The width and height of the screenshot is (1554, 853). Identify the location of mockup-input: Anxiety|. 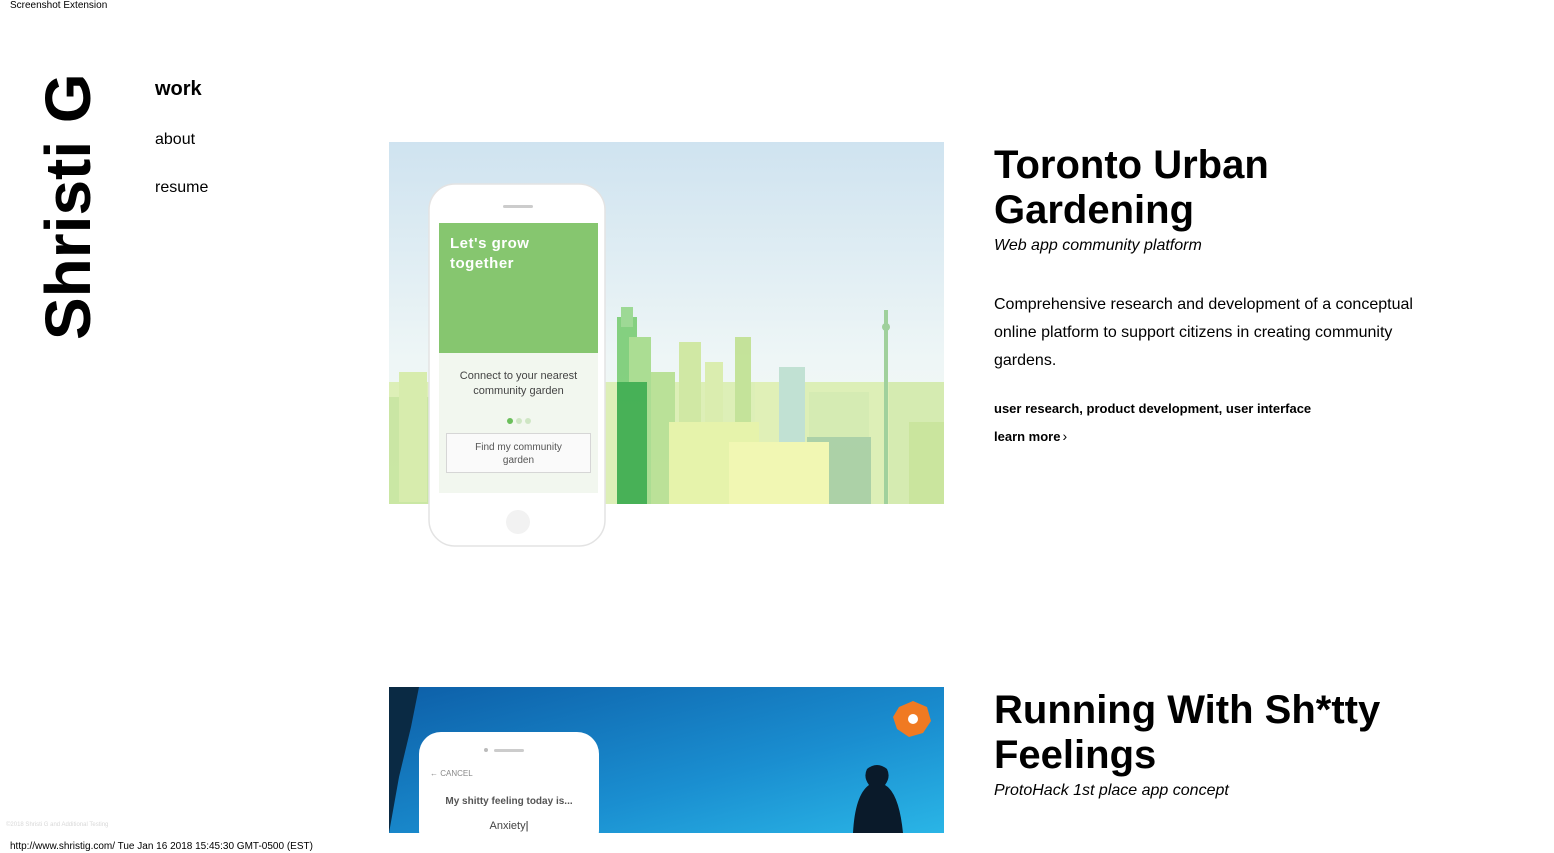
(509, 826).